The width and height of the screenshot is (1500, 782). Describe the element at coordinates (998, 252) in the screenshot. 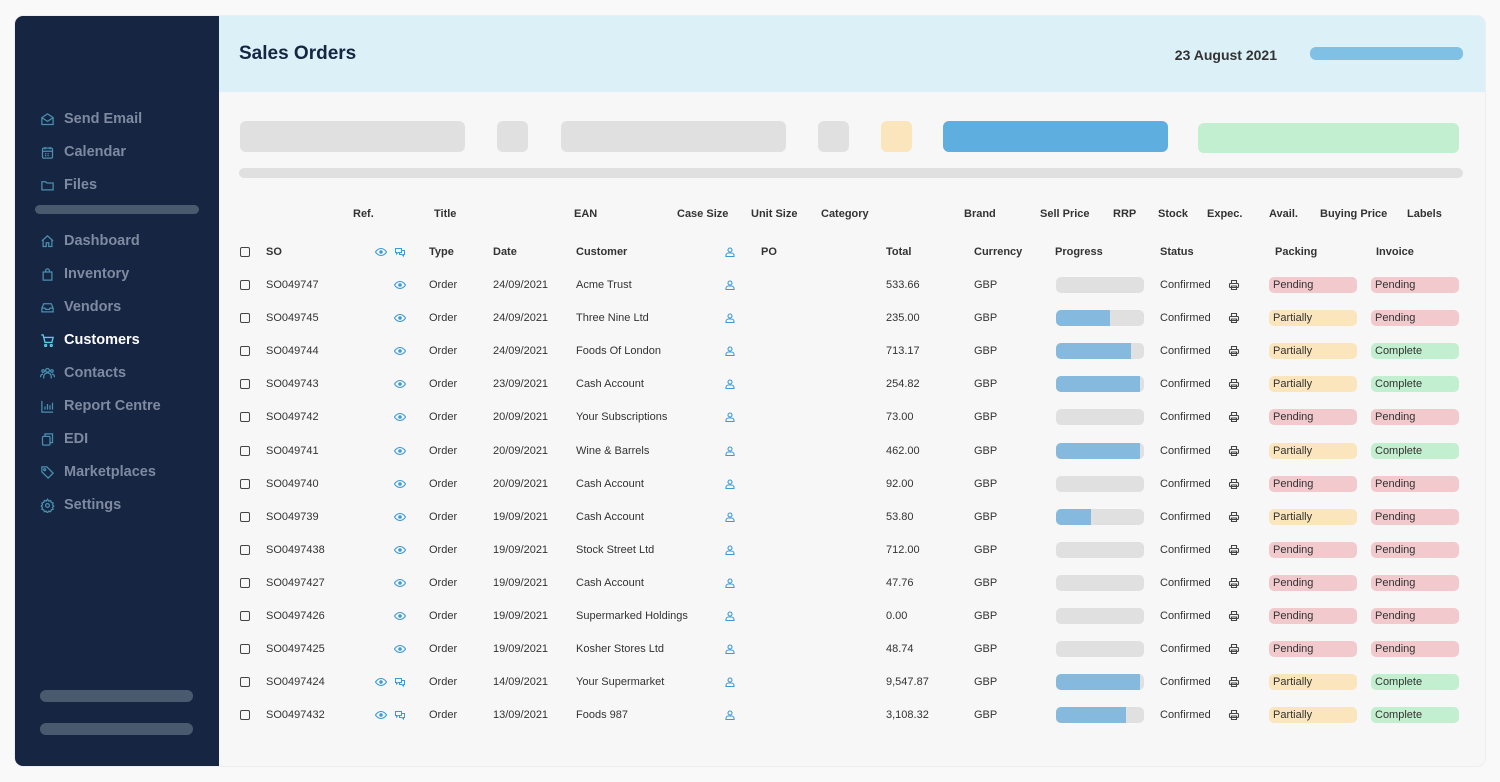

I see `column-header-currency: Currency` at that location.